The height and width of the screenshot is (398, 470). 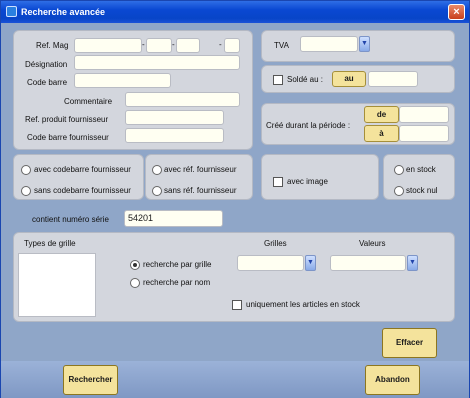 I want to click on title-bar: Recherche avancée ×, so click(x=235, y=12).